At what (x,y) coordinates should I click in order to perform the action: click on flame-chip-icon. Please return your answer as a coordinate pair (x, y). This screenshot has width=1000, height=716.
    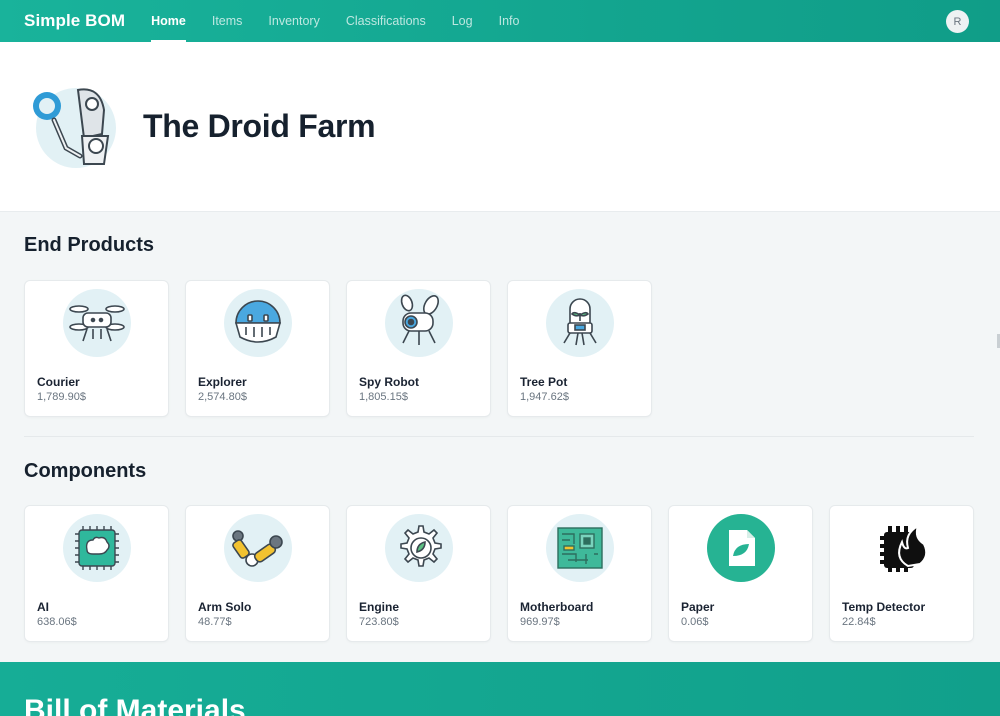
    Looking at the image, I should click on (902, 548).